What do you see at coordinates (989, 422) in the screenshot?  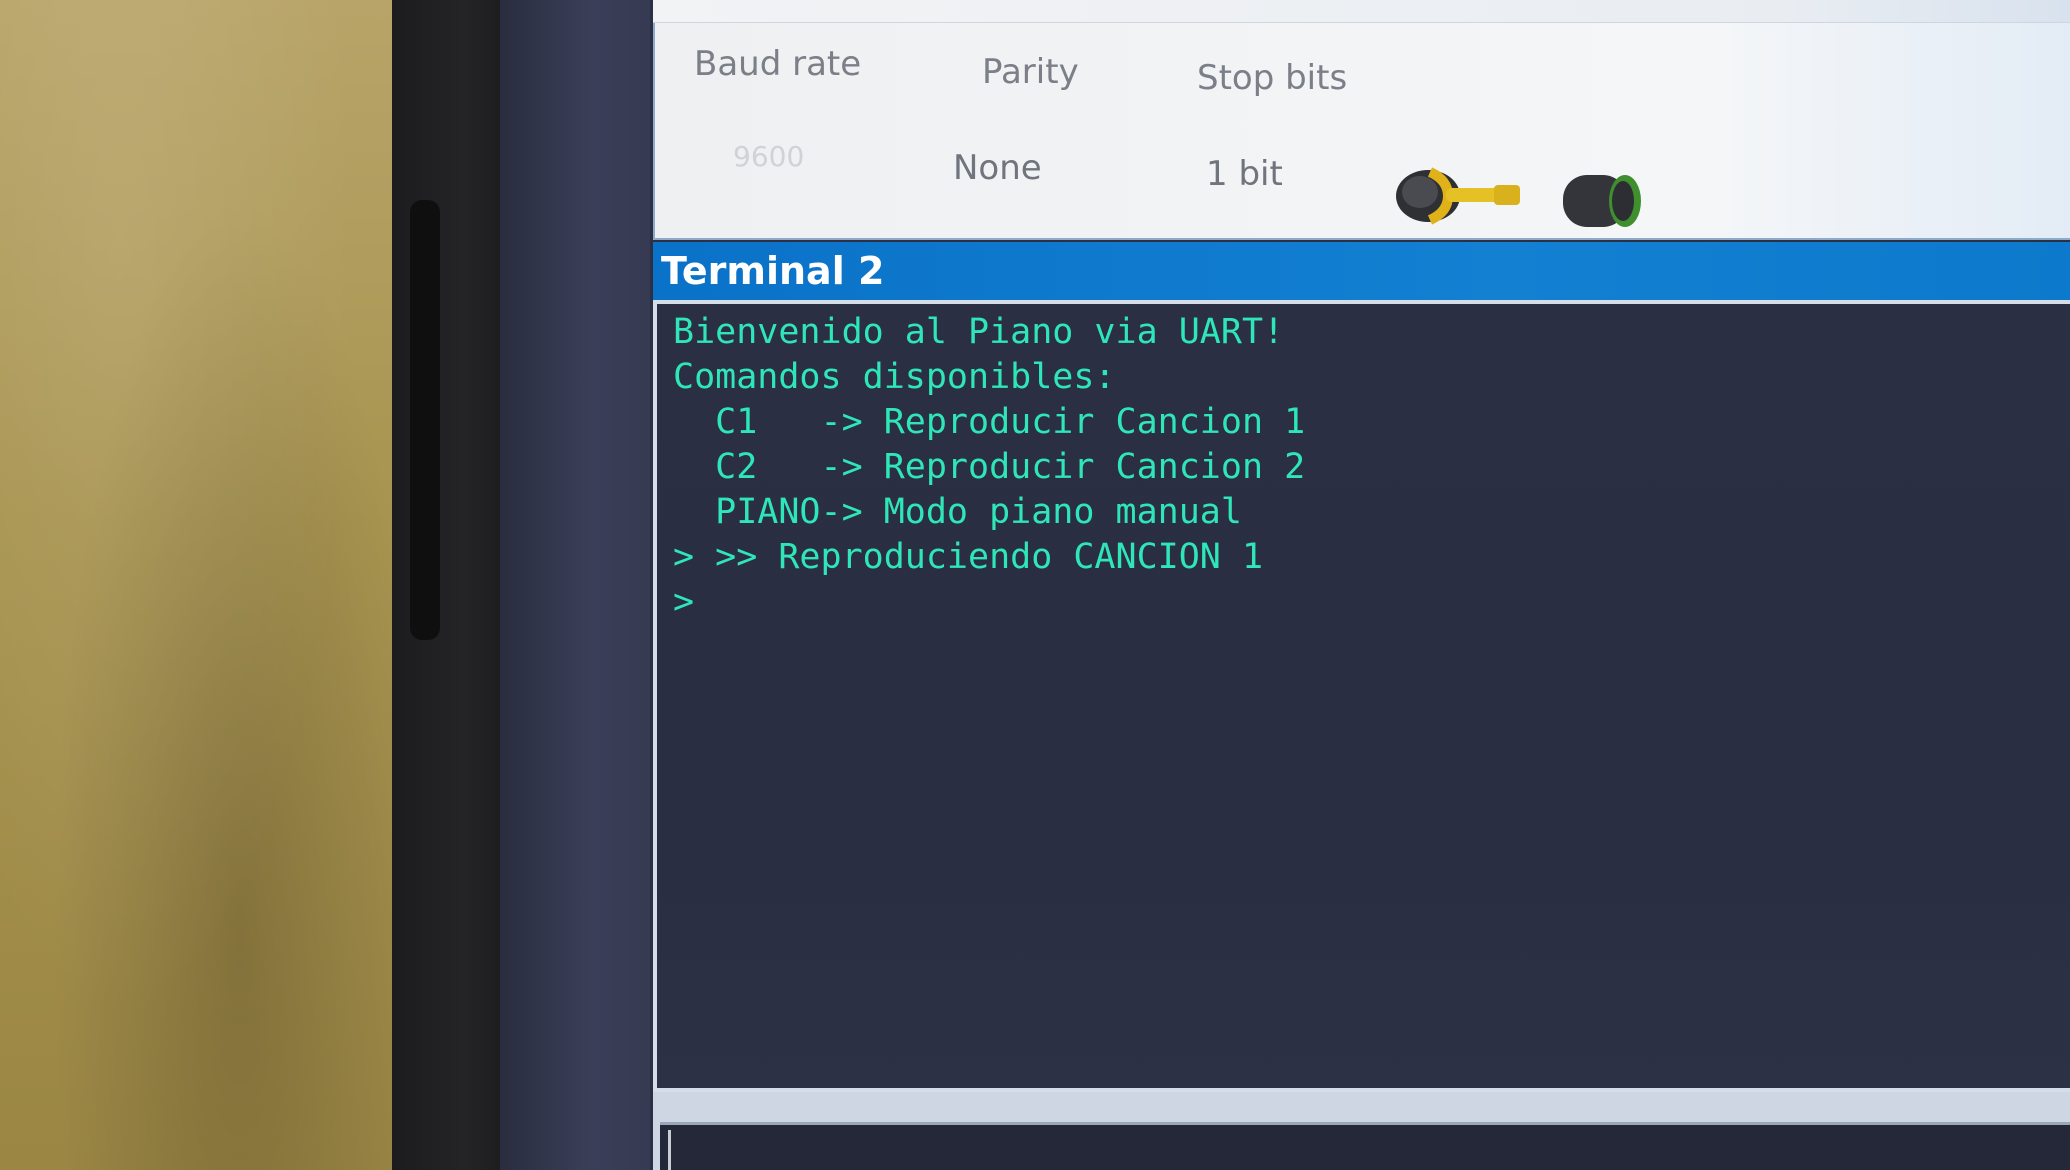 I see `terminal-line: C1 -> Reproducir Cancion 1` at bounding box center [989, 422].